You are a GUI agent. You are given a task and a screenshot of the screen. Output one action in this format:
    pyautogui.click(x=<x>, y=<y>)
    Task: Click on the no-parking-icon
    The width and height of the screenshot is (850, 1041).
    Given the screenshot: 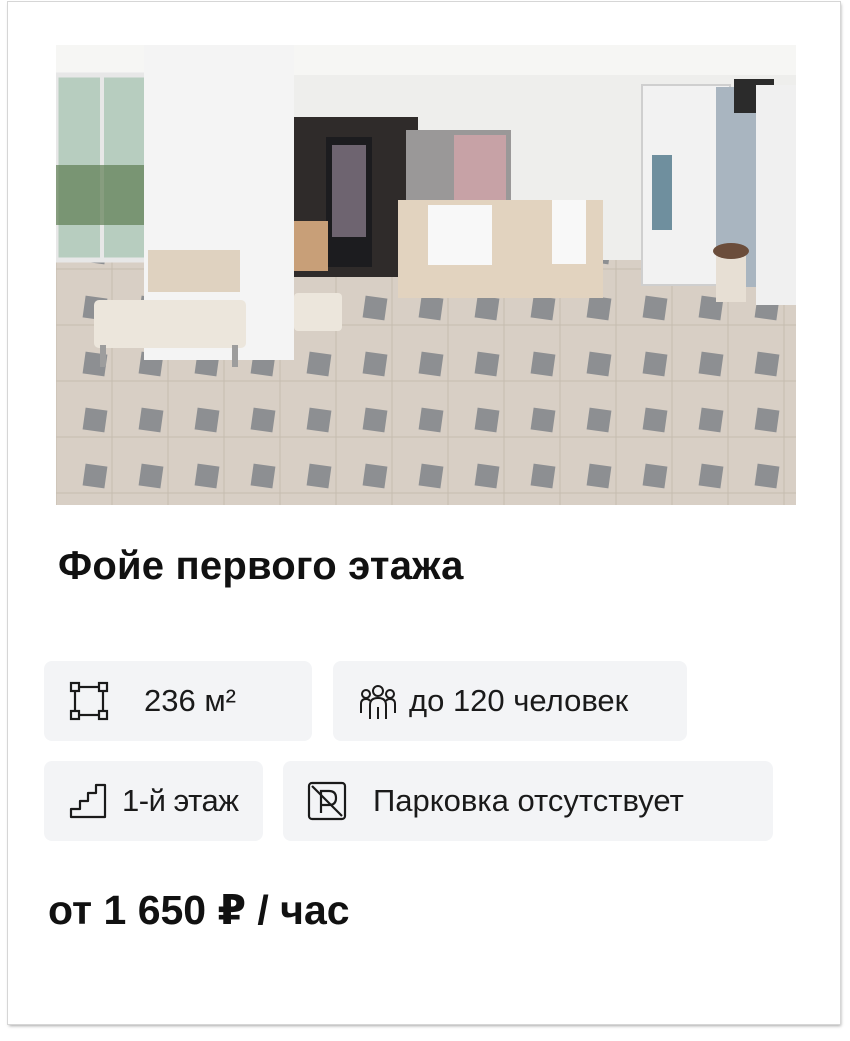 What is the action you would take?
    pyautogui.click(x=327, y=801)
    